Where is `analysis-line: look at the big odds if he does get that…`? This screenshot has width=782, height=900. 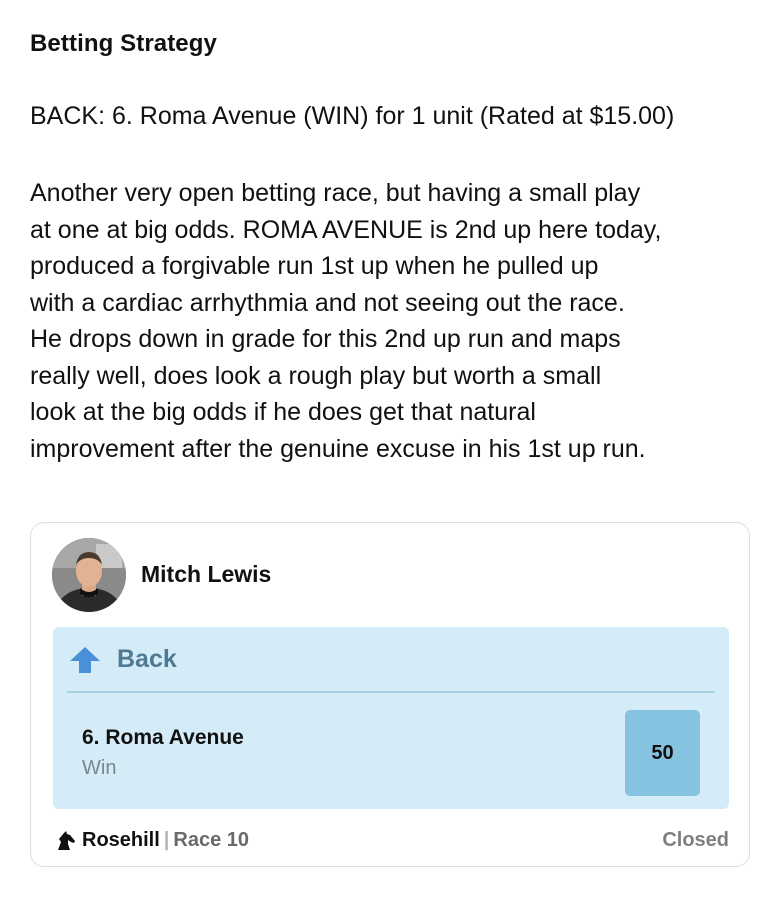 analysis-line: look at the big odds if he does get that… is located at coordinates (283, 412).